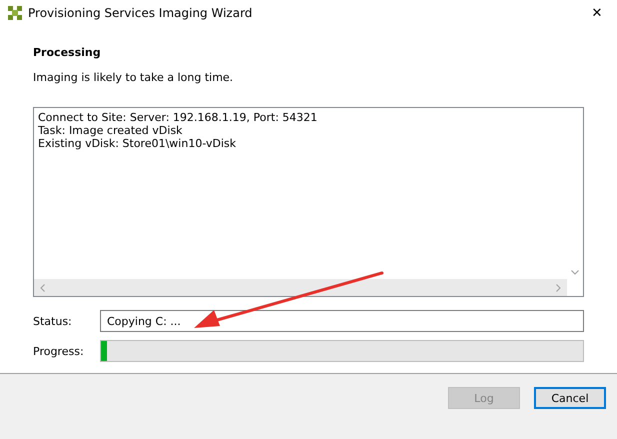  Describe the element at coordinates (133, 77) in the screenshot. I see `page-description: Imaging is likely to take a long time.` at that location.